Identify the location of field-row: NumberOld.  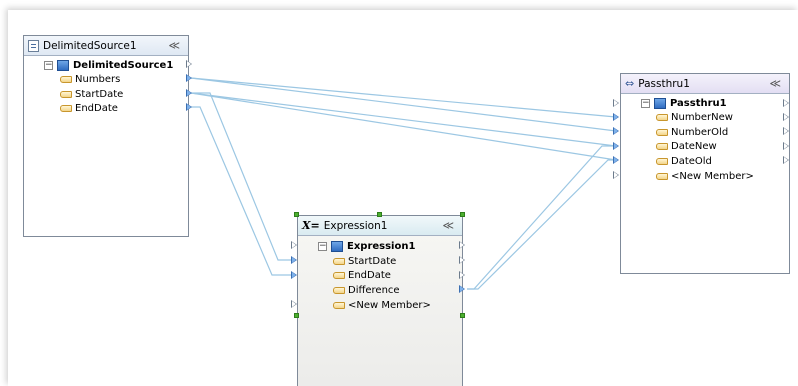
(692, 132).